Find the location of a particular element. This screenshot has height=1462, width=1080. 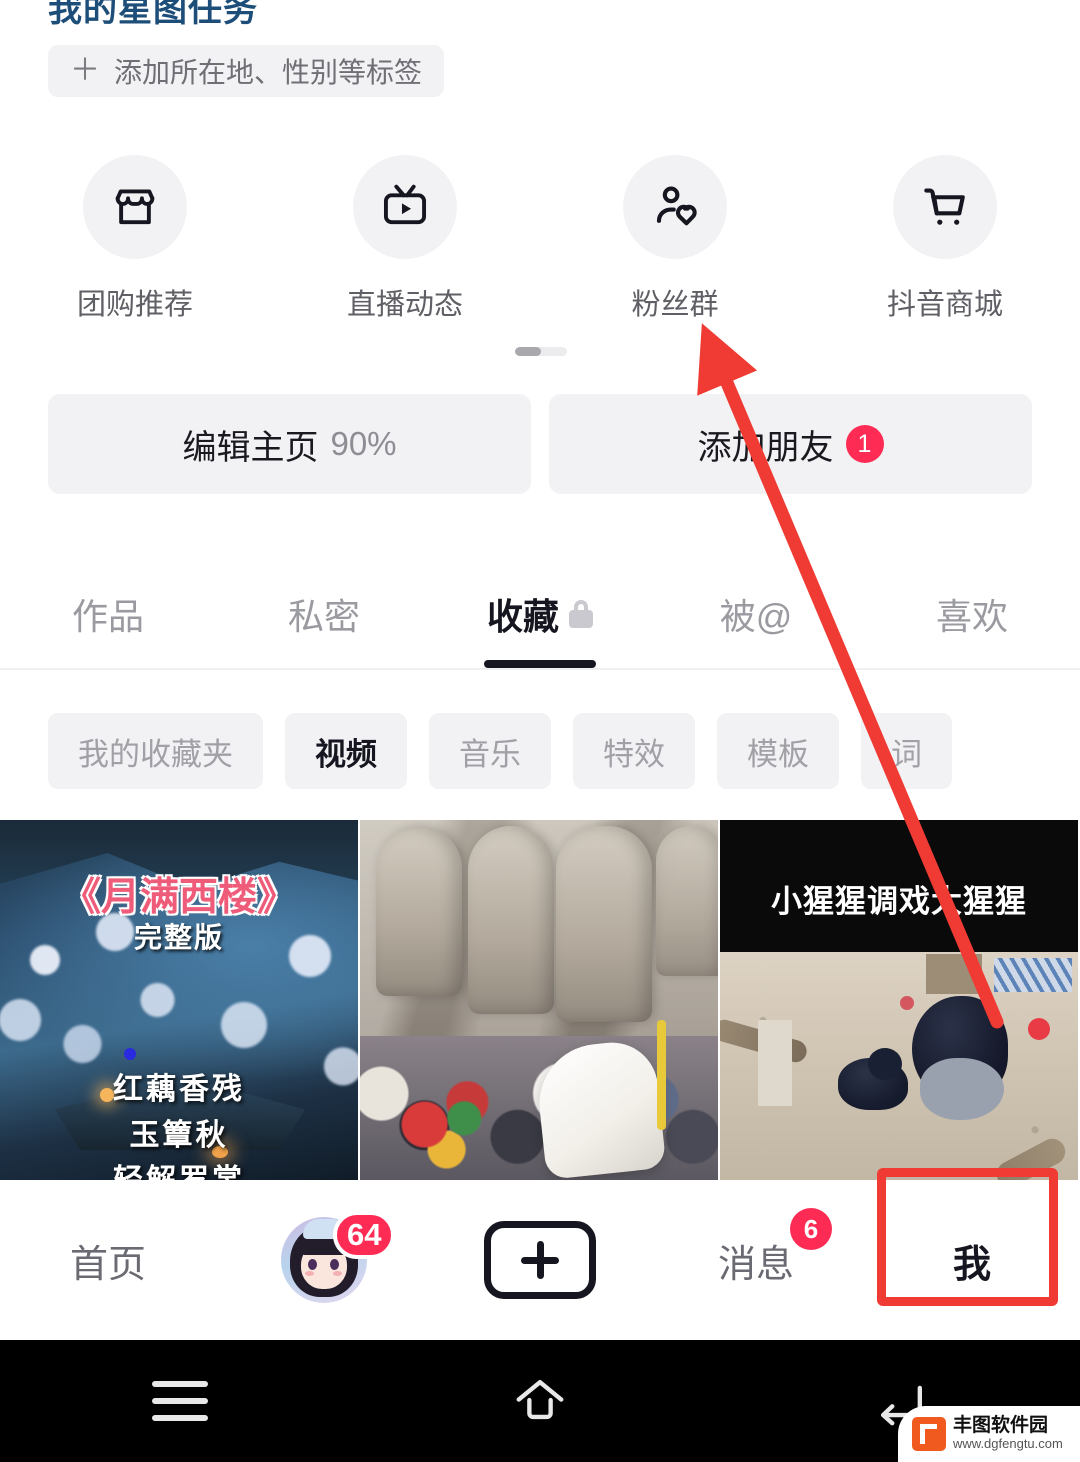

tab-label: 喜欢 is located at coordinates (971, 616).